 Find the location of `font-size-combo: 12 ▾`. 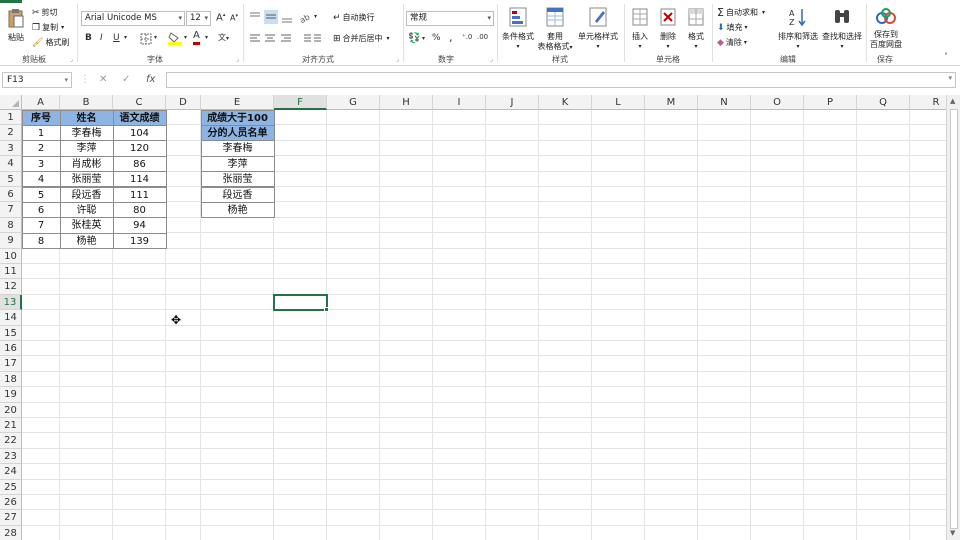

font-size-combo: 12 ▾ is located at coordinates (198, 18).